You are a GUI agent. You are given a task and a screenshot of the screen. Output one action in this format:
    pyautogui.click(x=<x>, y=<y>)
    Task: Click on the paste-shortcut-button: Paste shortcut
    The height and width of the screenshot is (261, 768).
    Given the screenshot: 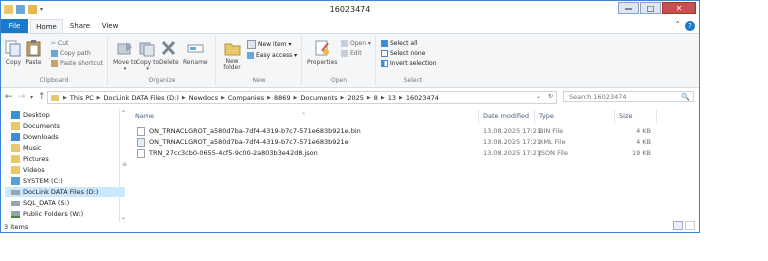 What is the action you would take?
    pyautogui.click(x=77, y=63)
    